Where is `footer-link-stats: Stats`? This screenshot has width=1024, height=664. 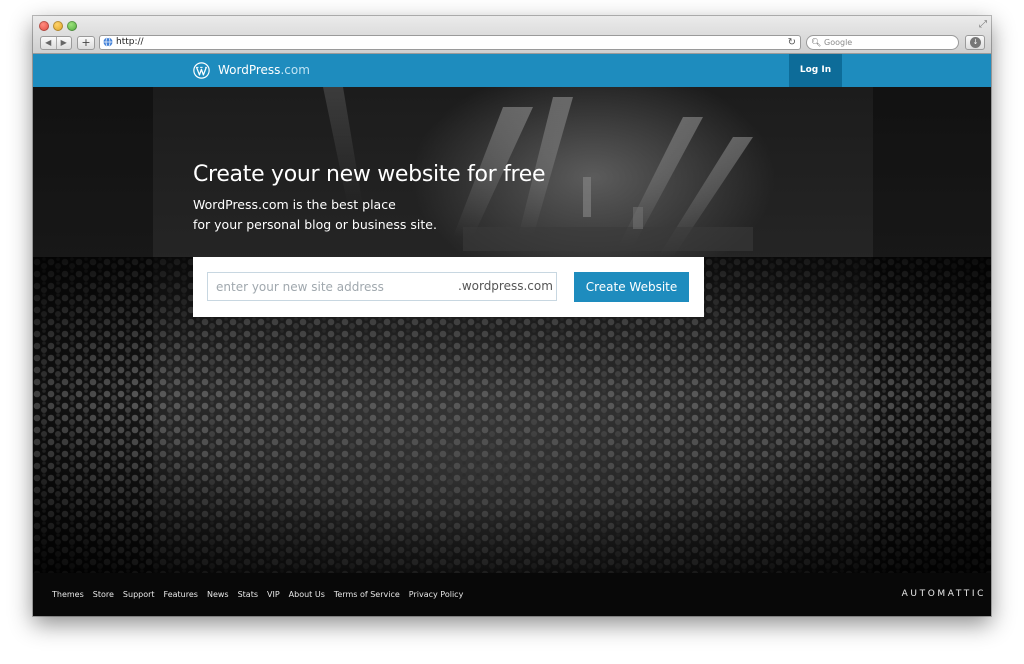
footer-link-stats: Stats is located at coordinates (248, 594).